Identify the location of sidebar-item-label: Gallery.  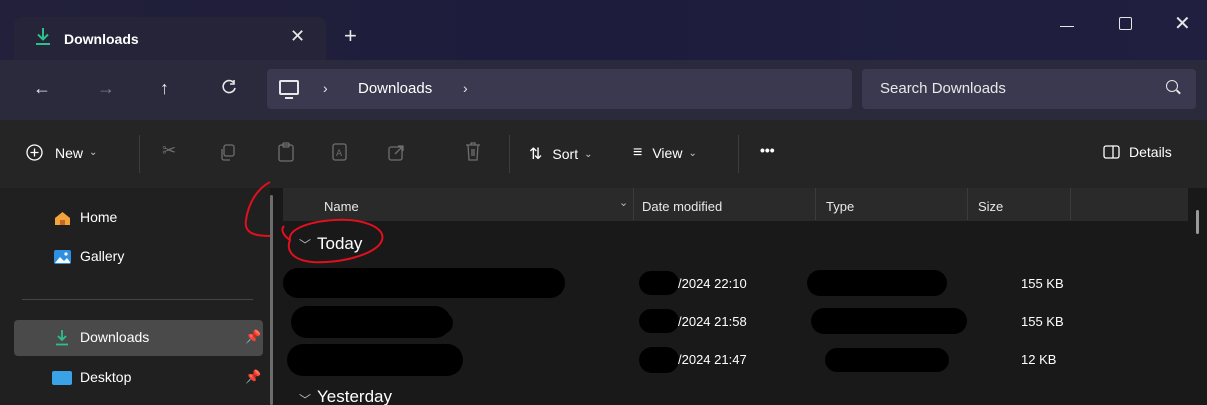
(102, 256).